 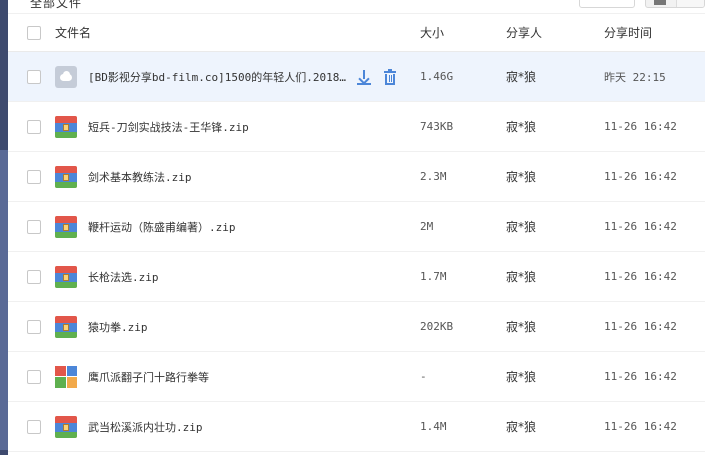 I want to click on file-name-link: 猿功拳.zip, so click(x=118, y=327).